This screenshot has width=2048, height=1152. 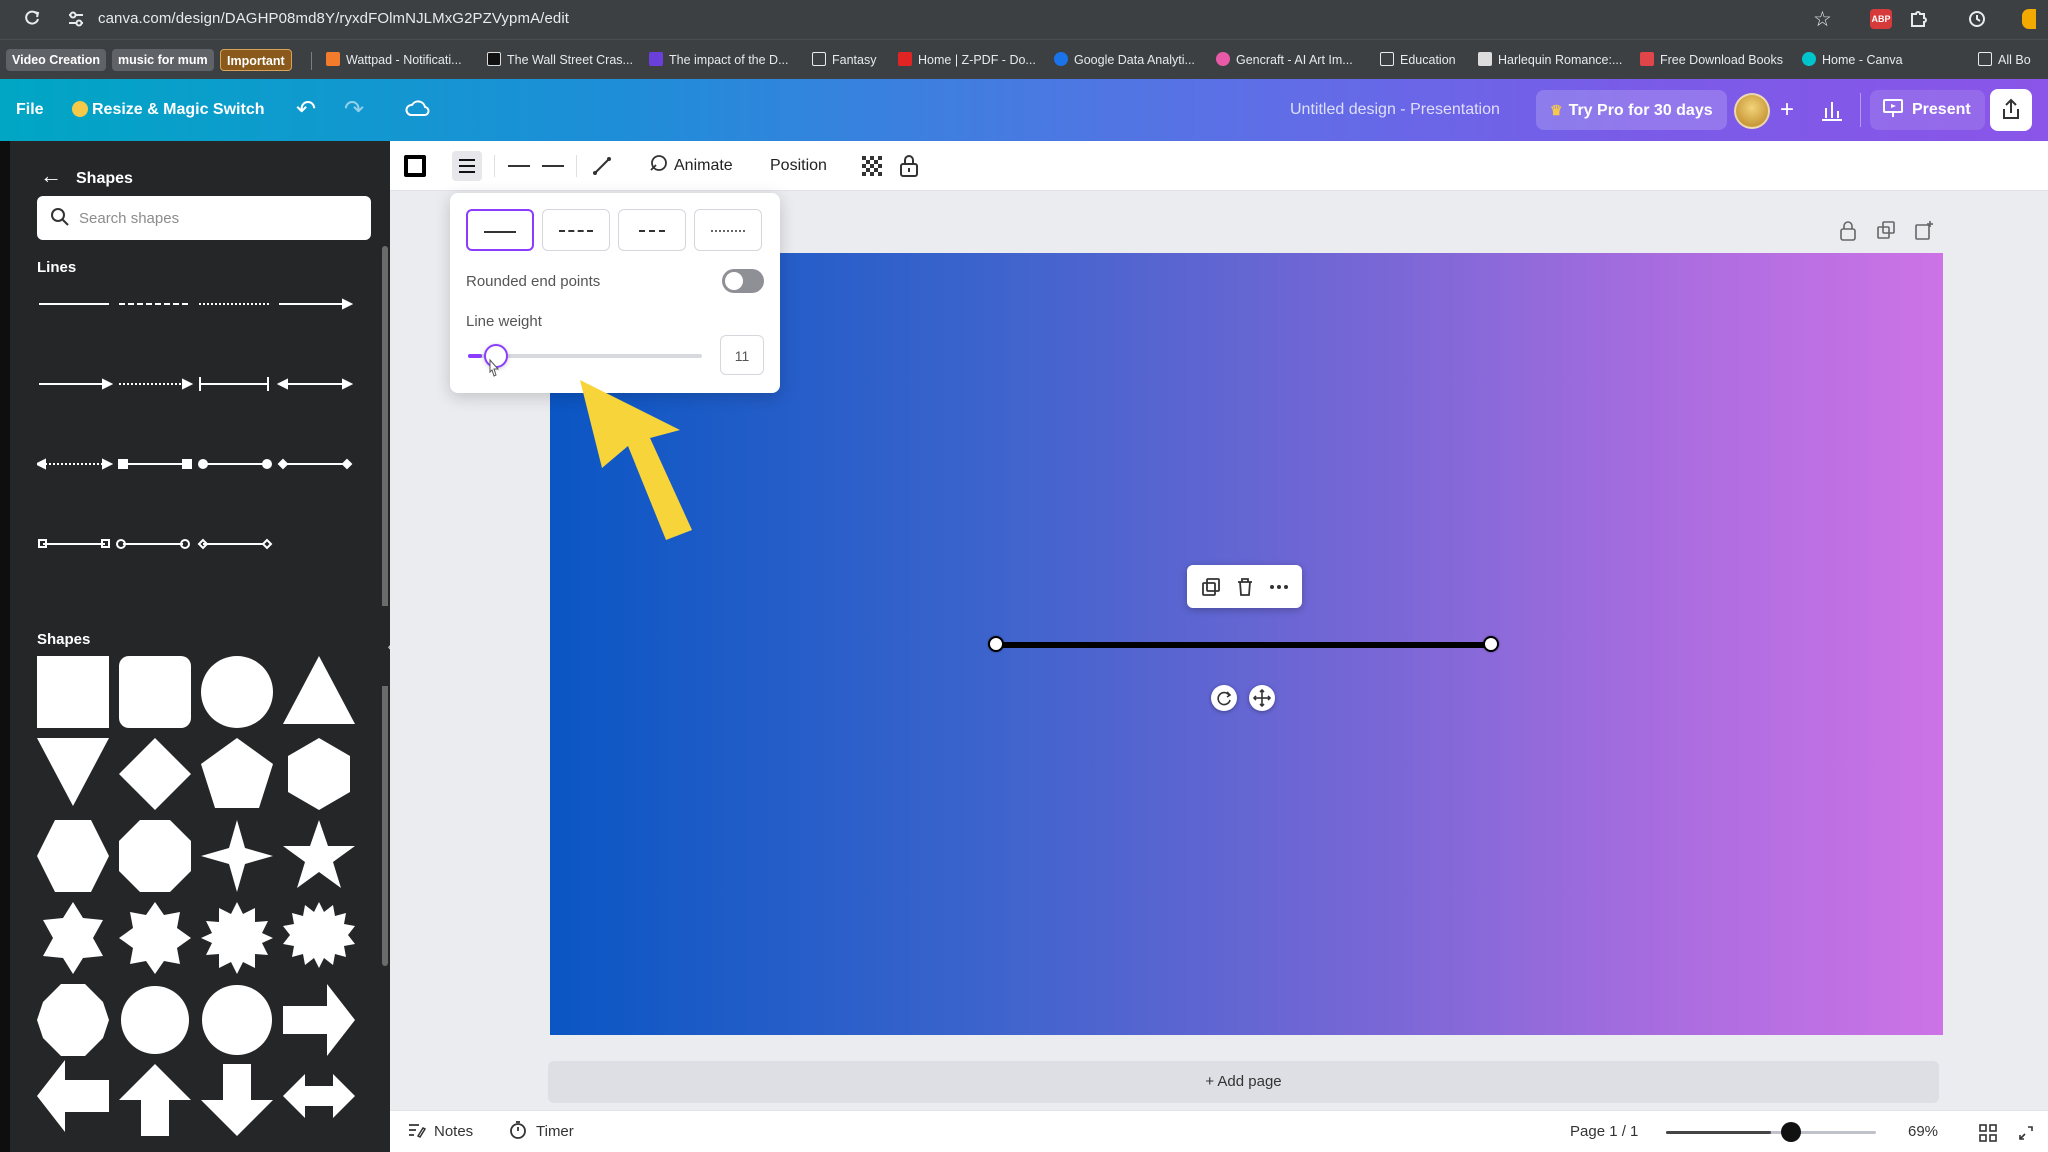 I want to click on line-weight-input: 11, so click(x=742, y=355).